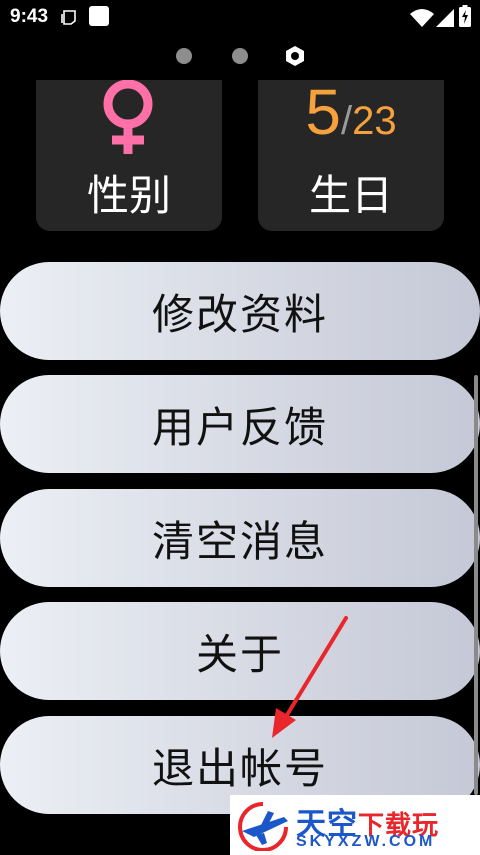 The image size is (480, 855). I want to click on battery-icon, so click(465, 16).